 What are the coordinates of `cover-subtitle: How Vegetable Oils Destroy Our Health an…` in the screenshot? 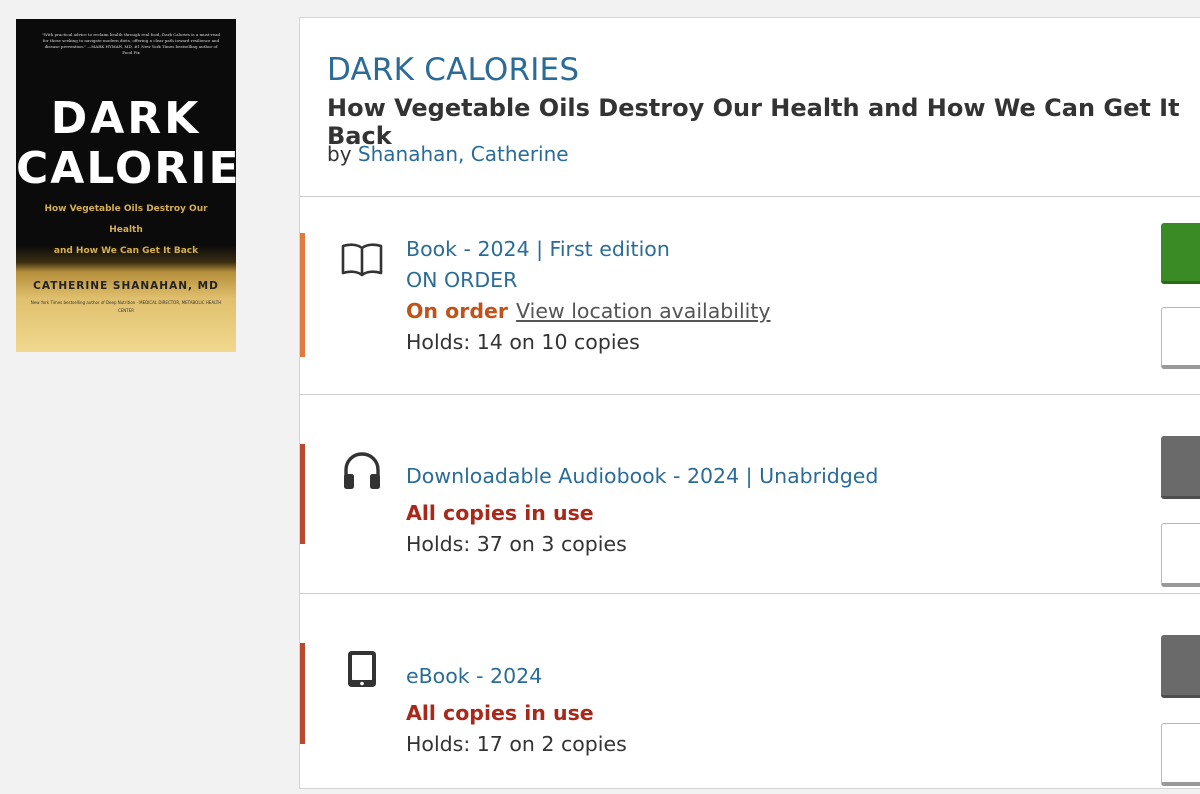 It's located at (126, 230).